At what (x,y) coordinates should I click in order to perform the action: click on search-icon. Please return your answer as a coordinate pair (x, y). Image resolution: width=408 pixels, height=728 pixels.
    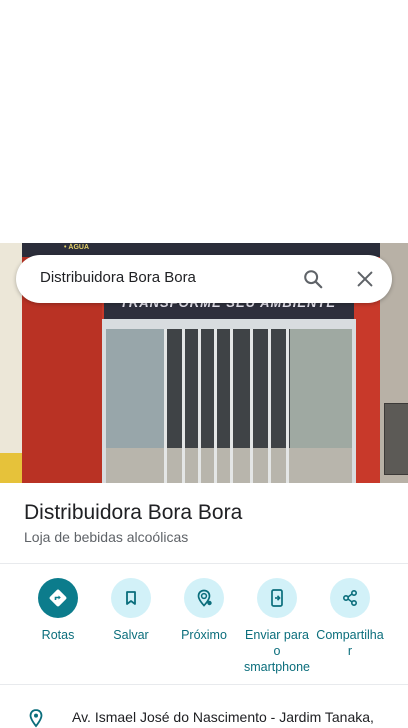
    Looking at the image, I should click on (313, 279).